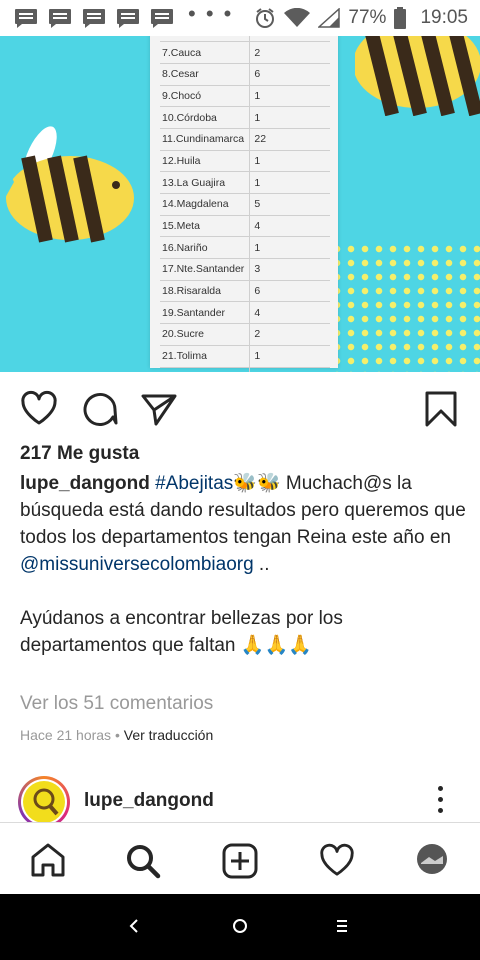  I want to click on next-post-username: lupe_dangond, so click(149, 801).